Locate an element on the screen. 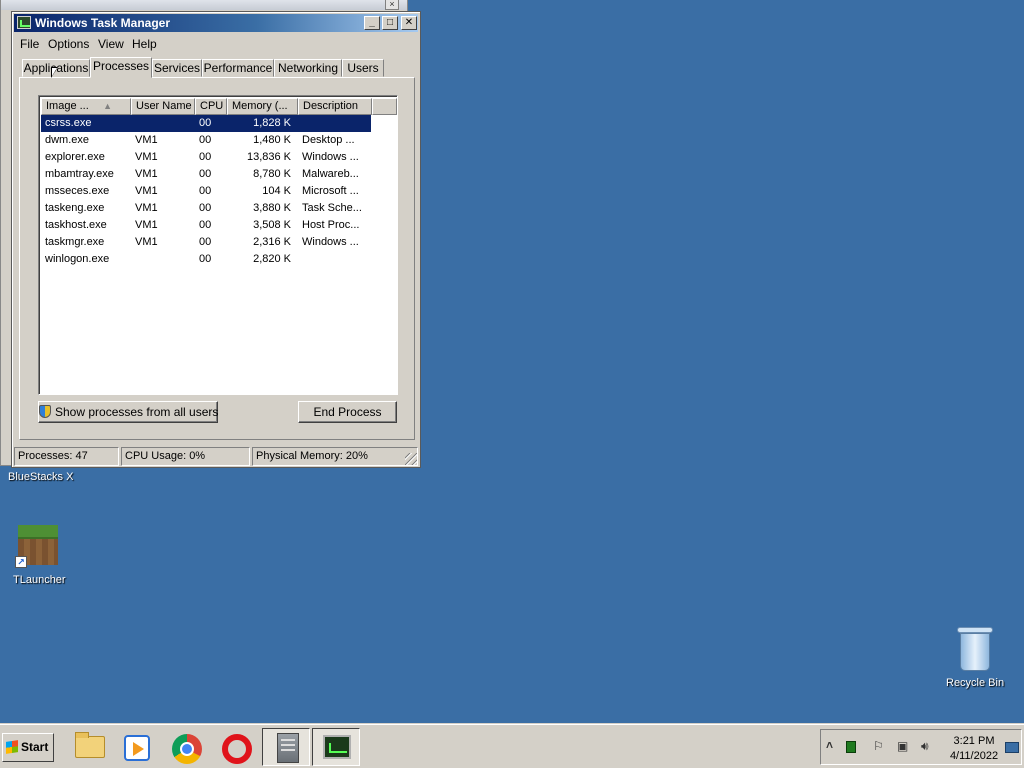  process-row: csrss.exe 00 1,828 K is located at coordinates (206, 123).